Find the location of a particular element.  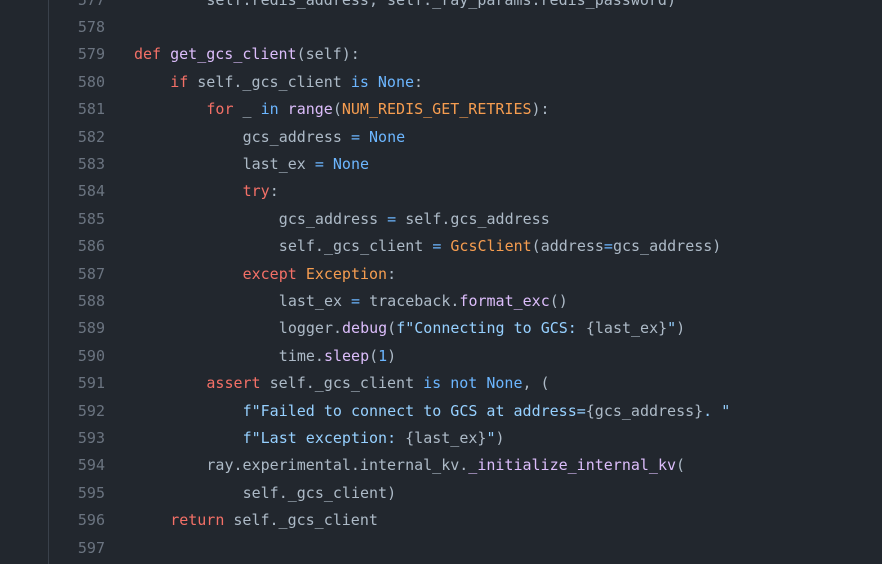

code-line: 587 except Exception: is located at coordinates (441, 274).